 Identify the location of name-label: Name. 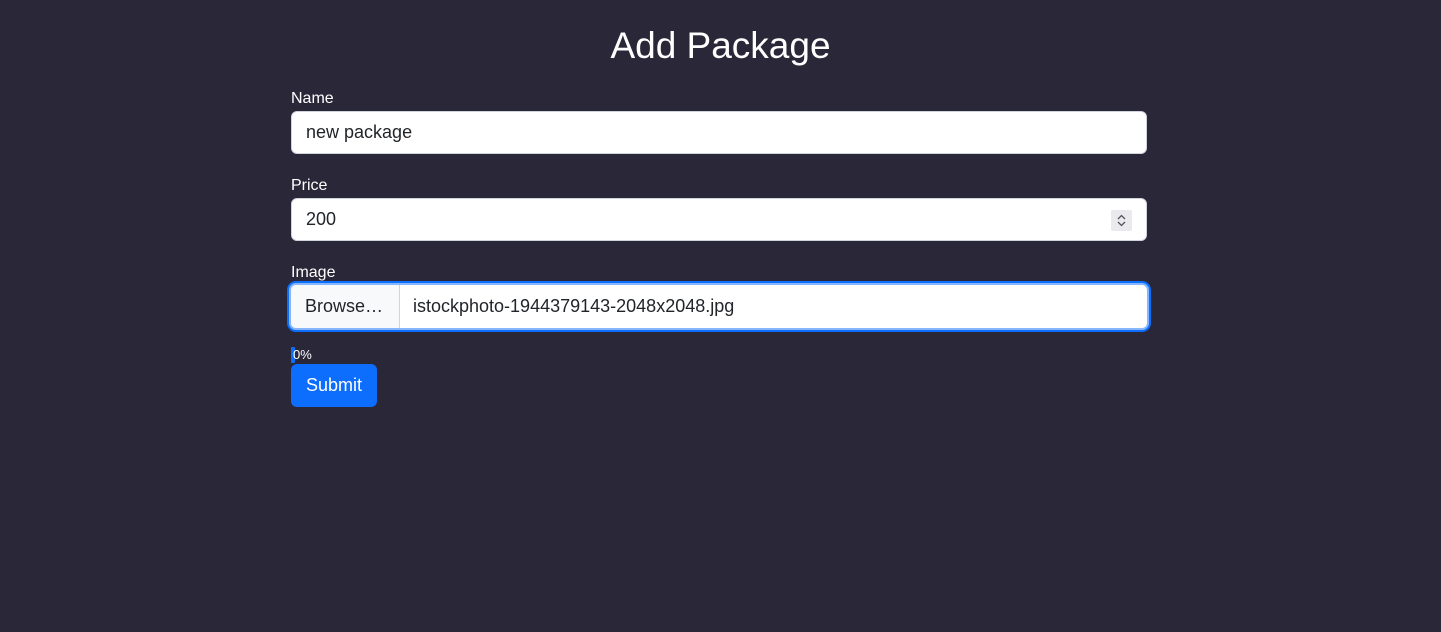
(312, 98).